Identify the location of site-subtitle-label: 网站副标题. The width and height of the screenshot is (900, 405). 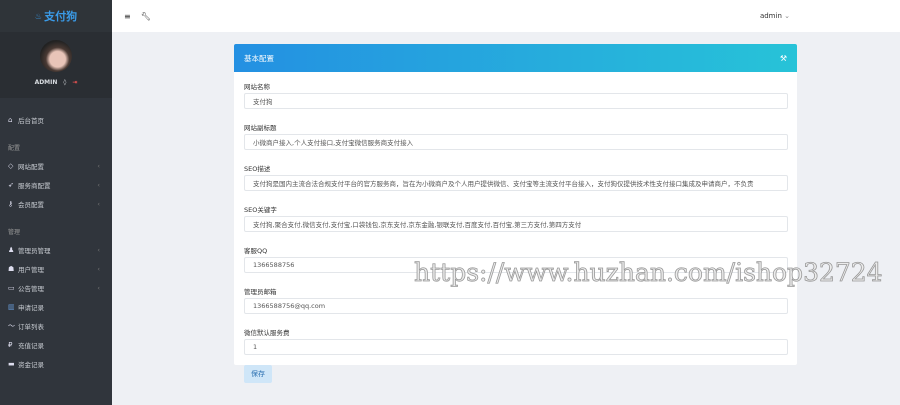
(260, 128).